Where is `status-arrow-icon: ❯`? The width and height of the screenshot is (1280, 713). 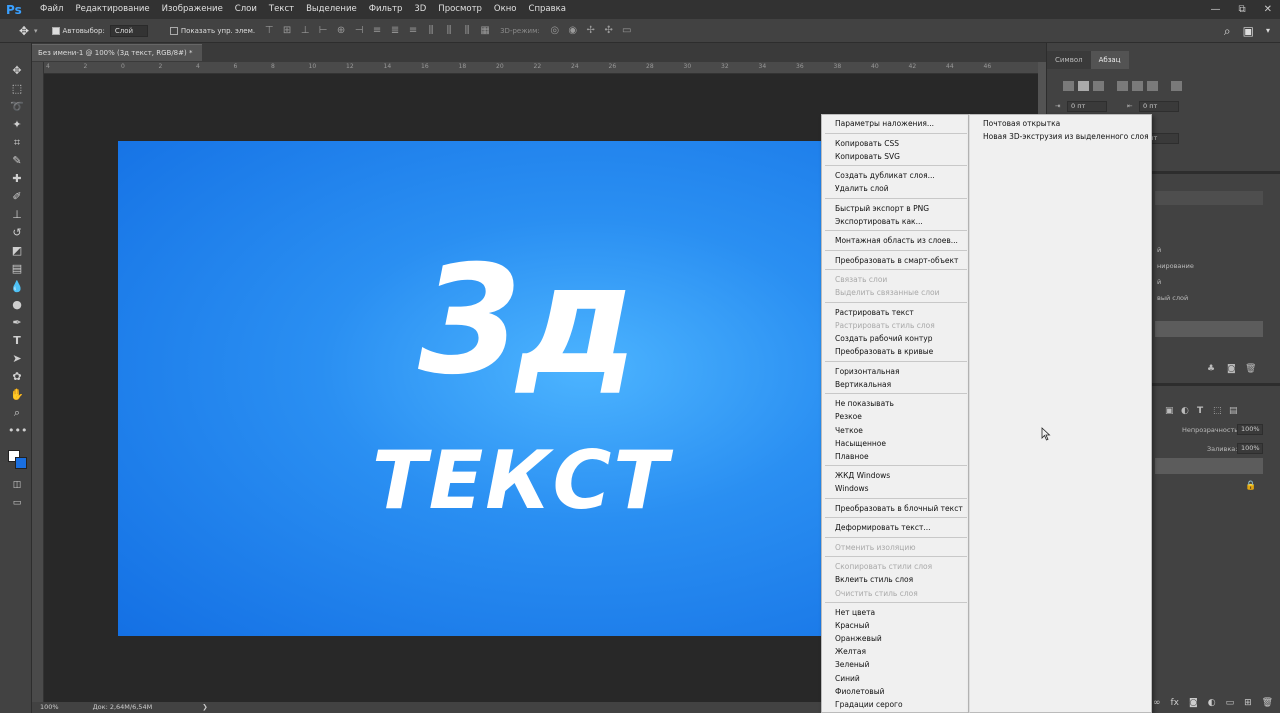
status-arrow-icon: ❯ is located at coordinates (204, 707).